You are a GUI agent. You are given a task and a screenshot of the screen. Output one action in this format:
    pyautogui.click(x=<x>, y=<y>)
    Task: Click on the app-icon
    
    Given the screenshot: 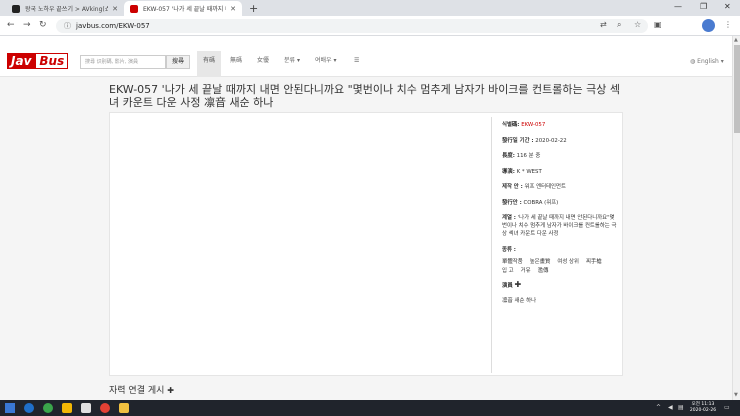 What is the action you would take?
    pyautogui.click(x=48, y=408)
    